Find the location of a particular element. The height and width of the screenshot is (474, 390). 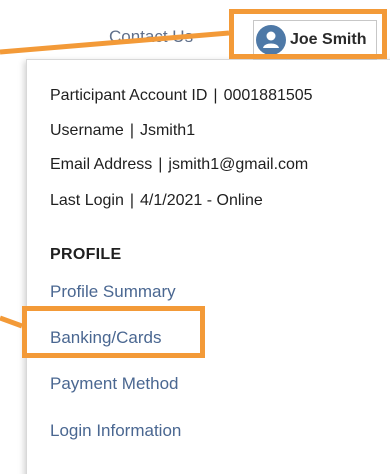

payment-method-link: Payment Method is located at coordinates (114, 384).